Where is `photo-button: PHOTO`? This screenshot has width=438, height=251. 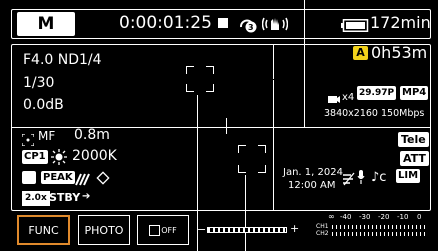
photo-button: PHOTO is located at coordinates (104, 230).